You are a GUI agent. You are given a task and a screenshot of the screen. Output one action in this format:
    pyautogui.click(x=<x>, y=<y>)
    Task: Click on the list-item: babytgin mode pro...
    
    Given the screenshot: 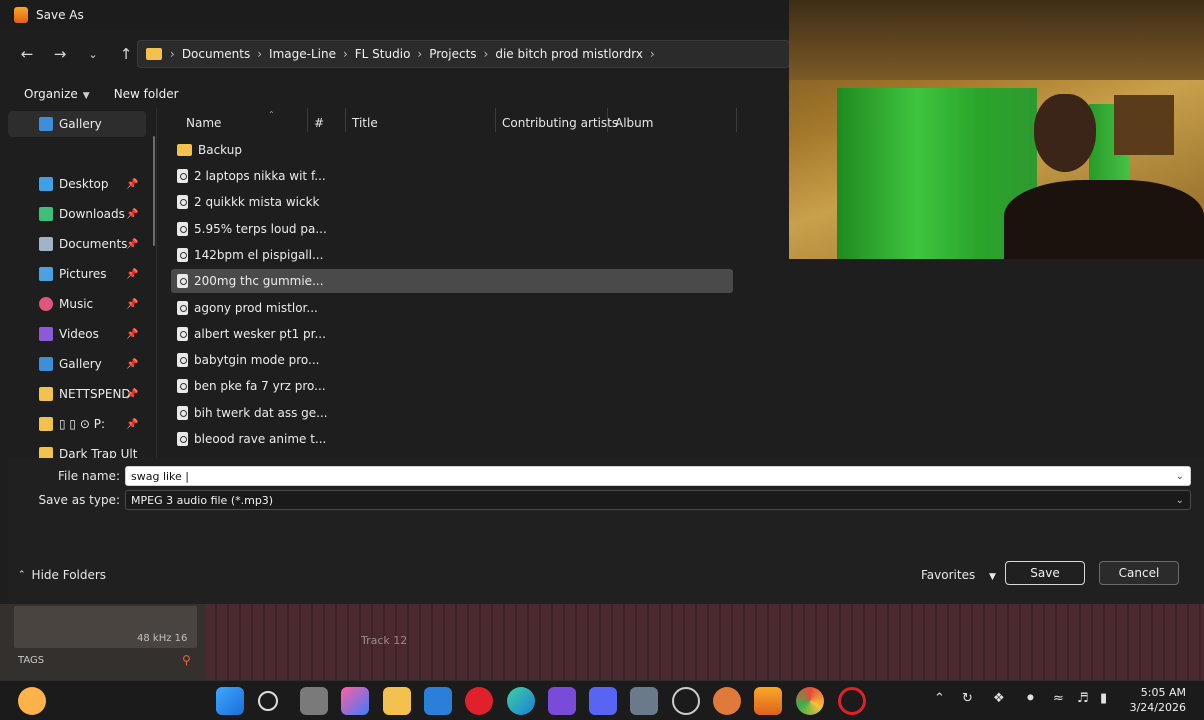 What is the action you would take?
    pyautogui.click(x=452, y=360)
    